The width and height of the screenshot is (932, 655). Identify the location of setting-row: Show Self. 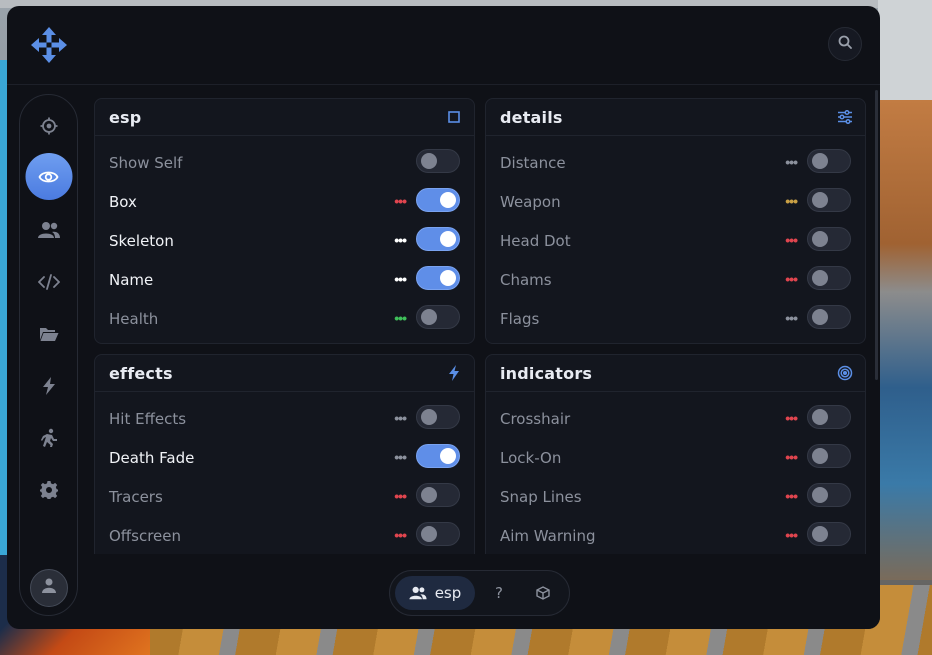
(284, 165).